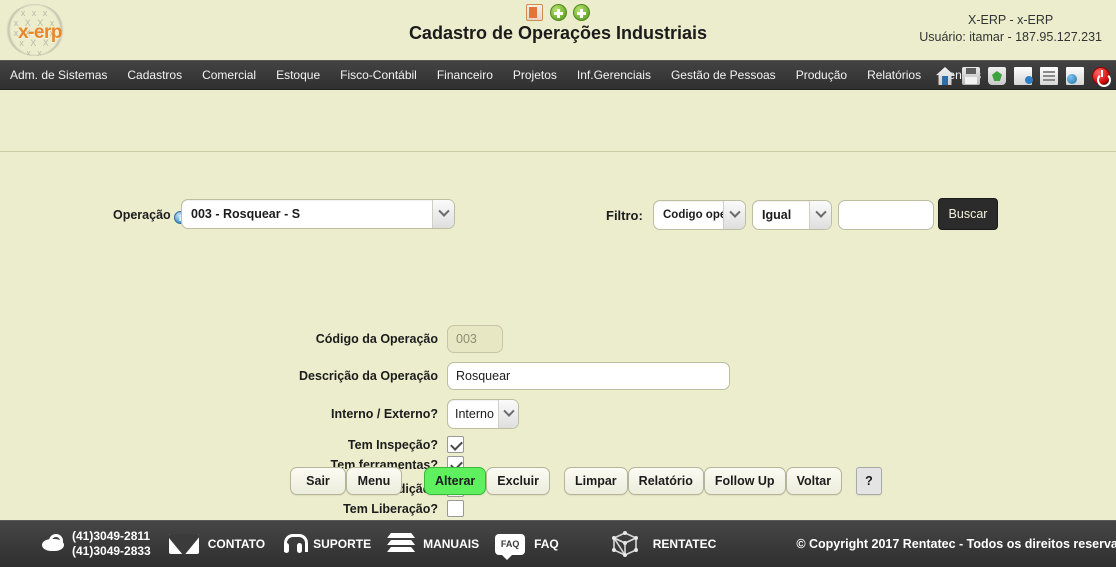 The height and width of the screenshot is (567, 1116). Describe the element at coordinates (142, 215) in the screenshot. I see `operacao-label-text: Operação` at that location.